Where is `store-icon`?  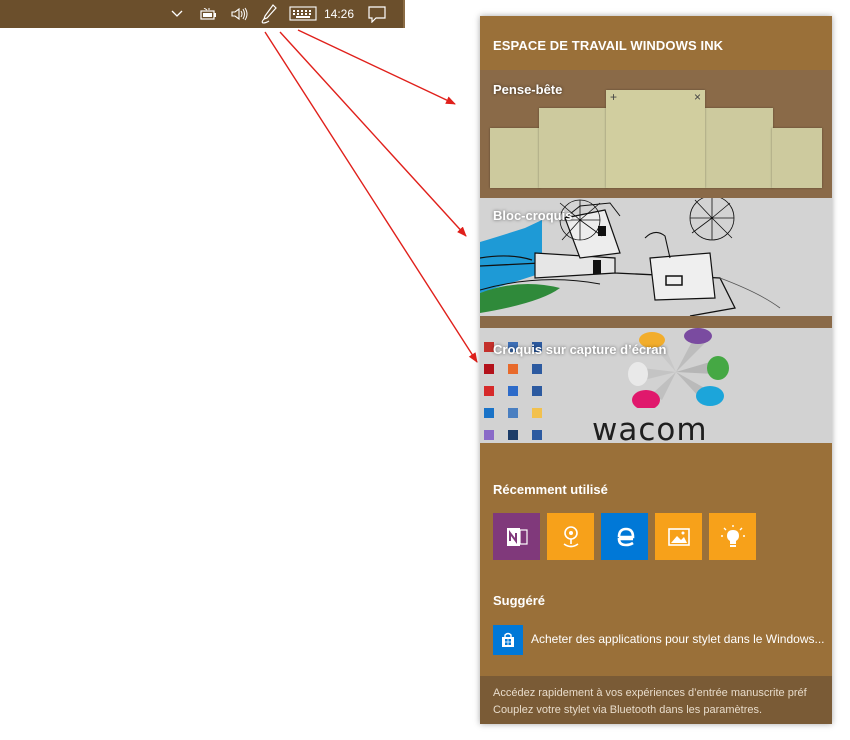
store-icon is located at coordinates (508, 640).